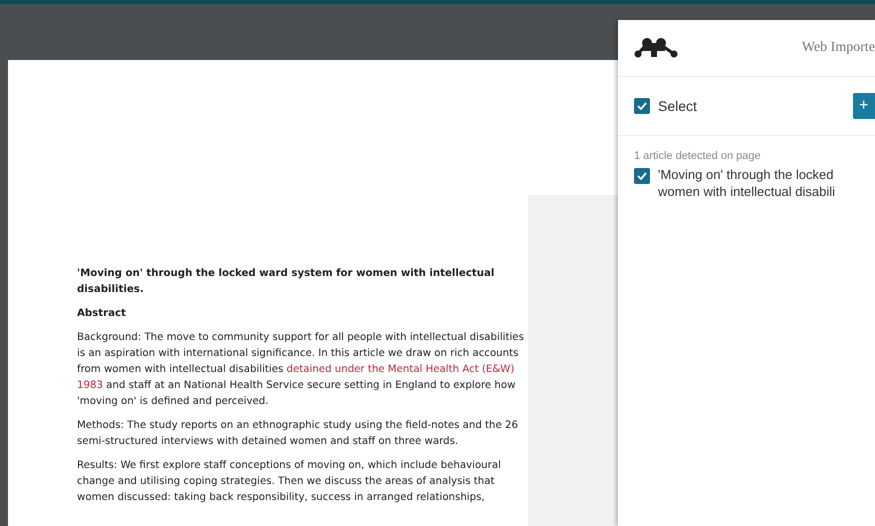  I want to click on logo-icon, so click(656, 48).